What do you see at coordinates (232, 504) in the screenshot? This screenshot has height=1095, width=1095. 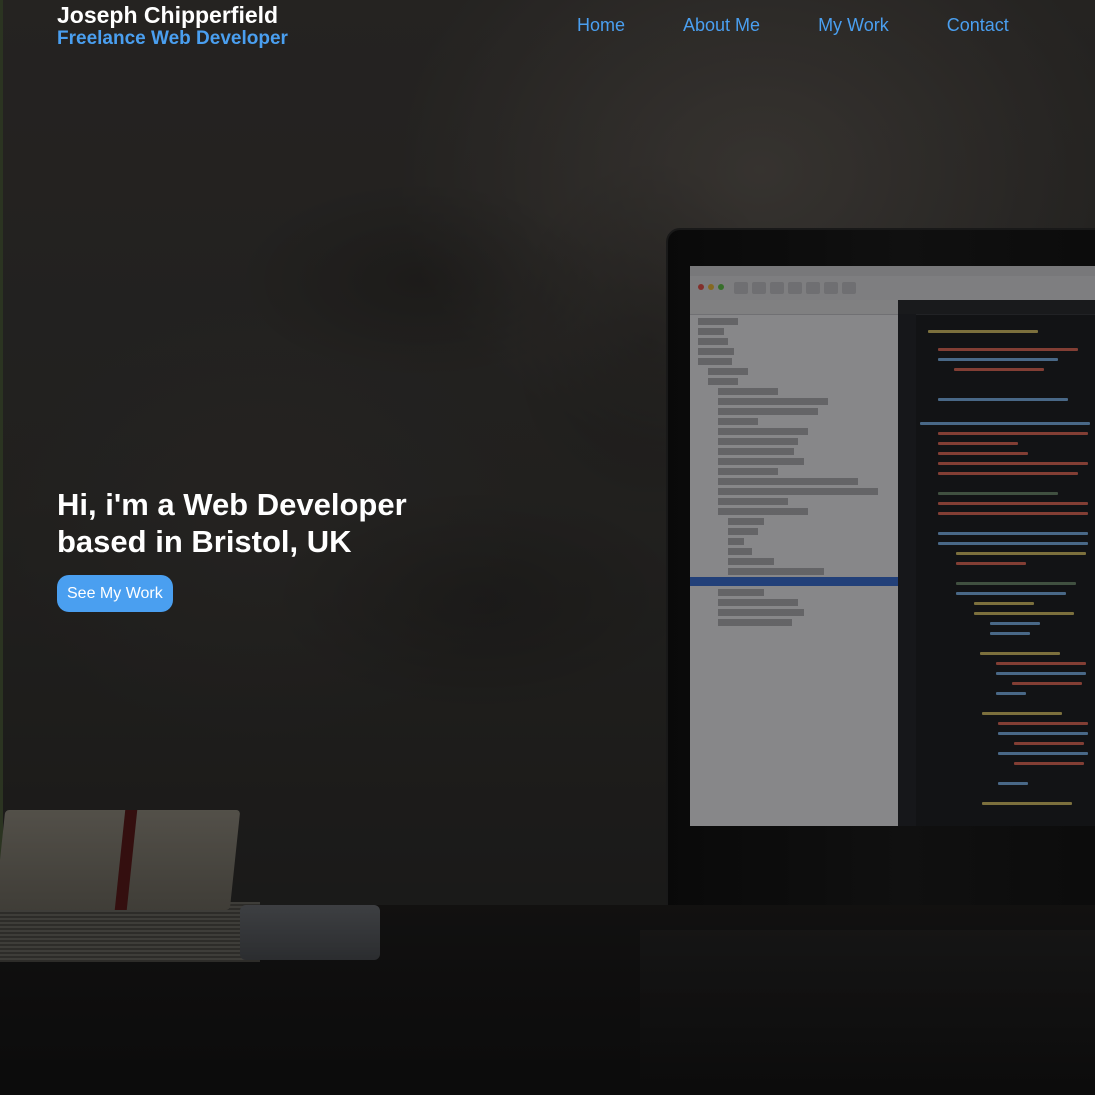 I see `hero-heading-line-1: Hi, i'm a Web Developer` at bounding box center [232, 504].